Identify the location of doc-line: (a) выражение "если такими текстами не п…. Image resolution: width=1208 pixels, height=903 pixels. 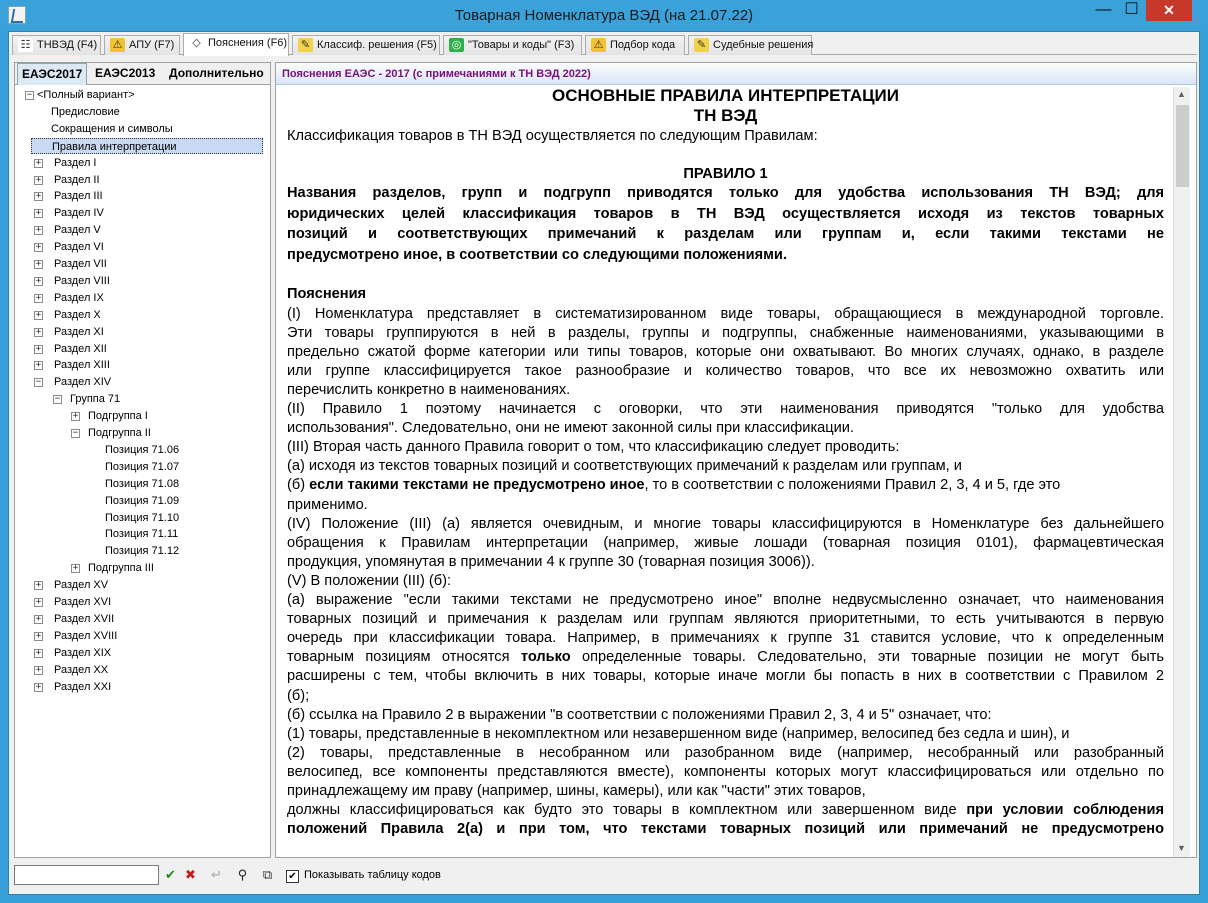
(725, 600).